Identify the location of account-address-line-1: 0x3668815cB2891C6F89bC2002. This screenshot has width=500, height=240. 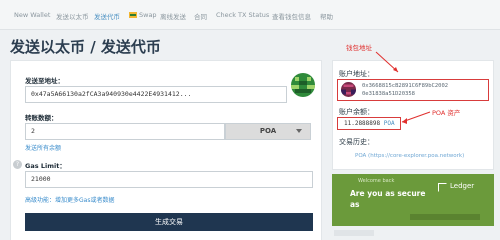
(405, 86).